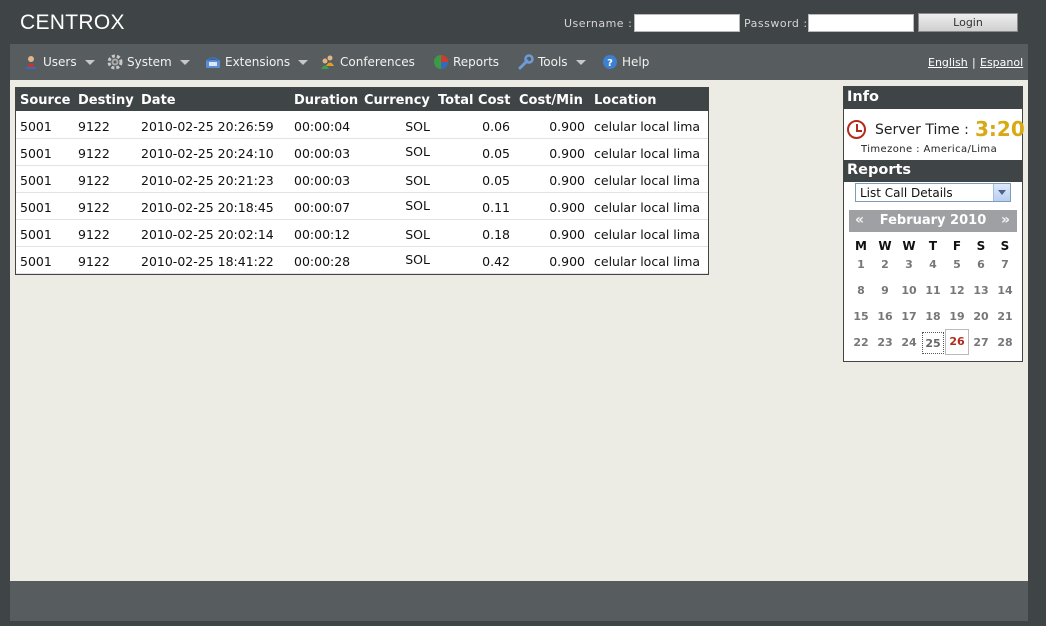 The image size is (1046, 626). I want to click on timezone-label: Timezone : America/Lima, so click(929, 149).